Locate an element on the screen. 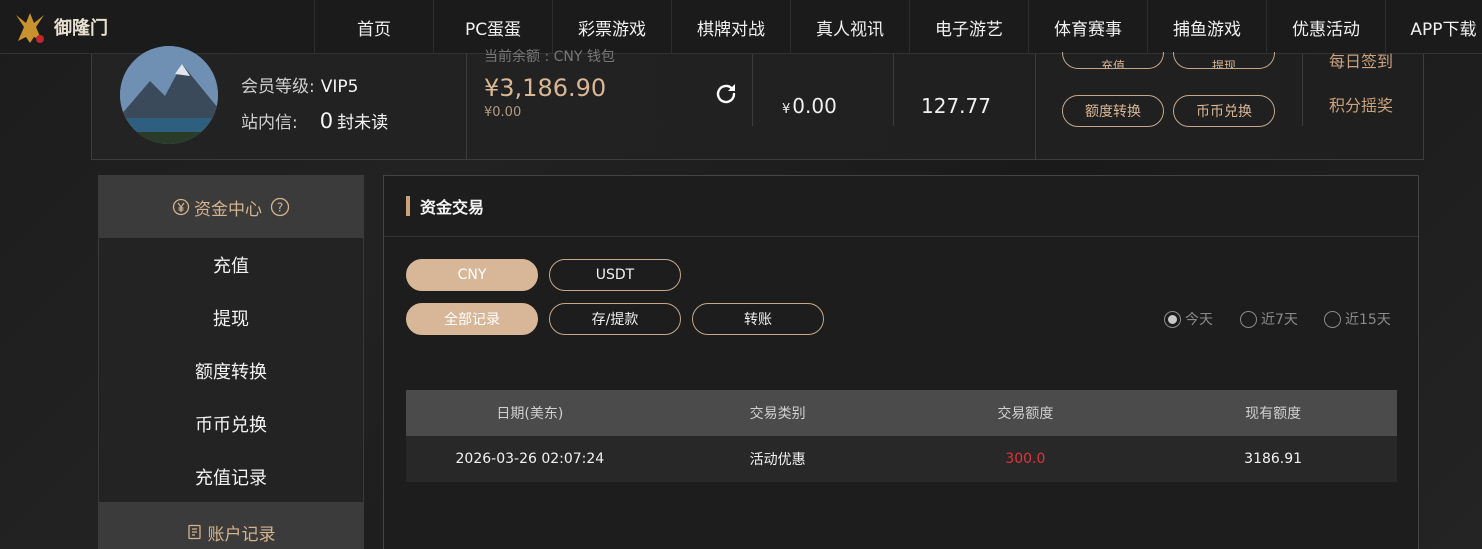 The height and width of the screenshot is (549, 1482). cell-type: 活动优惠 is located at coordinates (777, 460).